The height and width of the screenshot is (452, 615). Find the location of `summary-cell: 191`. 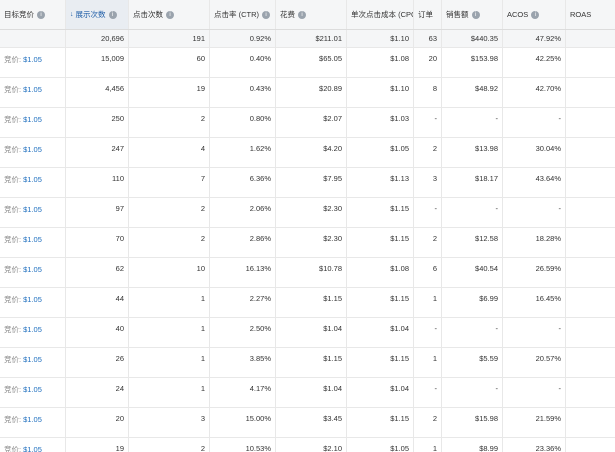

summary-cell: 191 is located at coordinates (169, 38).